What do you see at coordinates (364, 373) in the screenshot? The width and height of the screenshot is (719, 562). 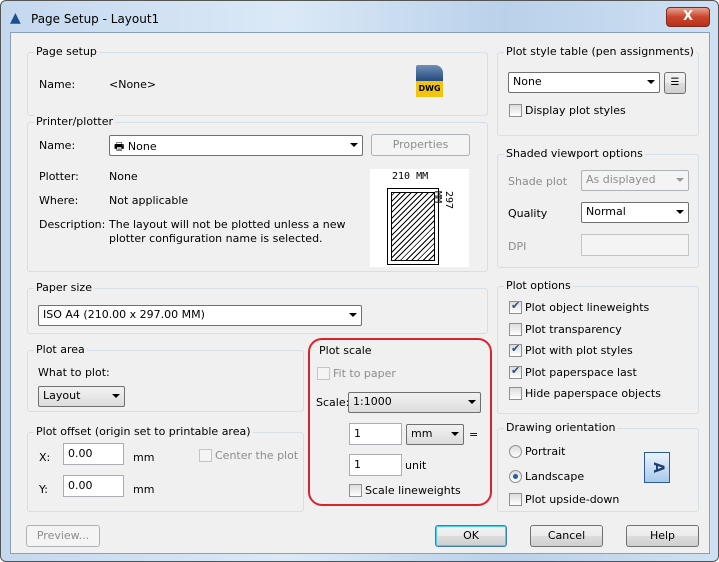 I see `fit-to-paper-label: Fit to paper` at bounding box center [364, 373].